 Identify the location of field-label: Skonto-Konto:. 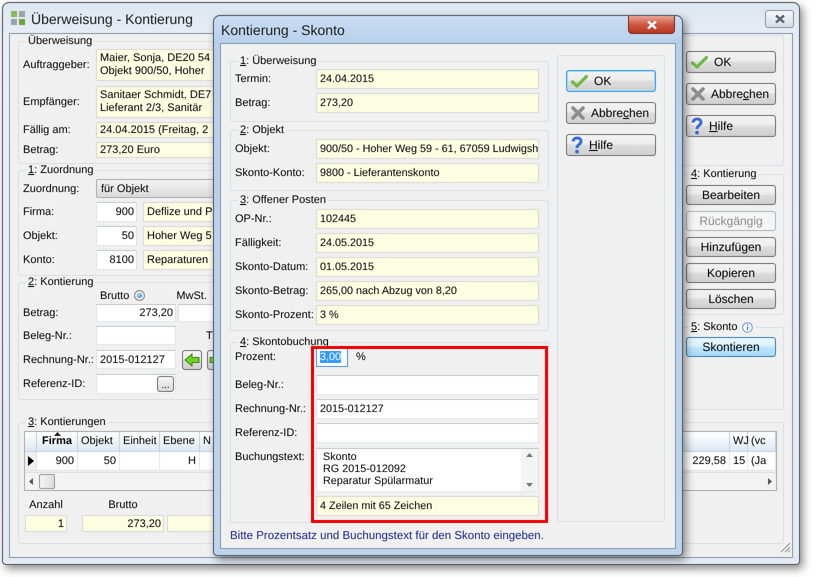
(270, 173).